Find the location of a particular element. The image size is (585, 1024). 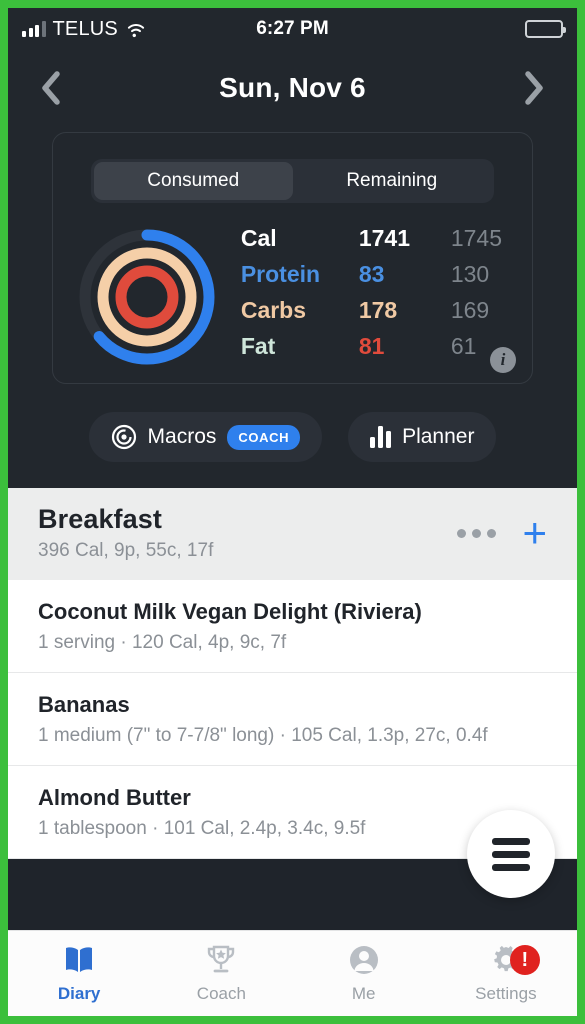

macro-spiral-icon is located at coordinates (123, 437).